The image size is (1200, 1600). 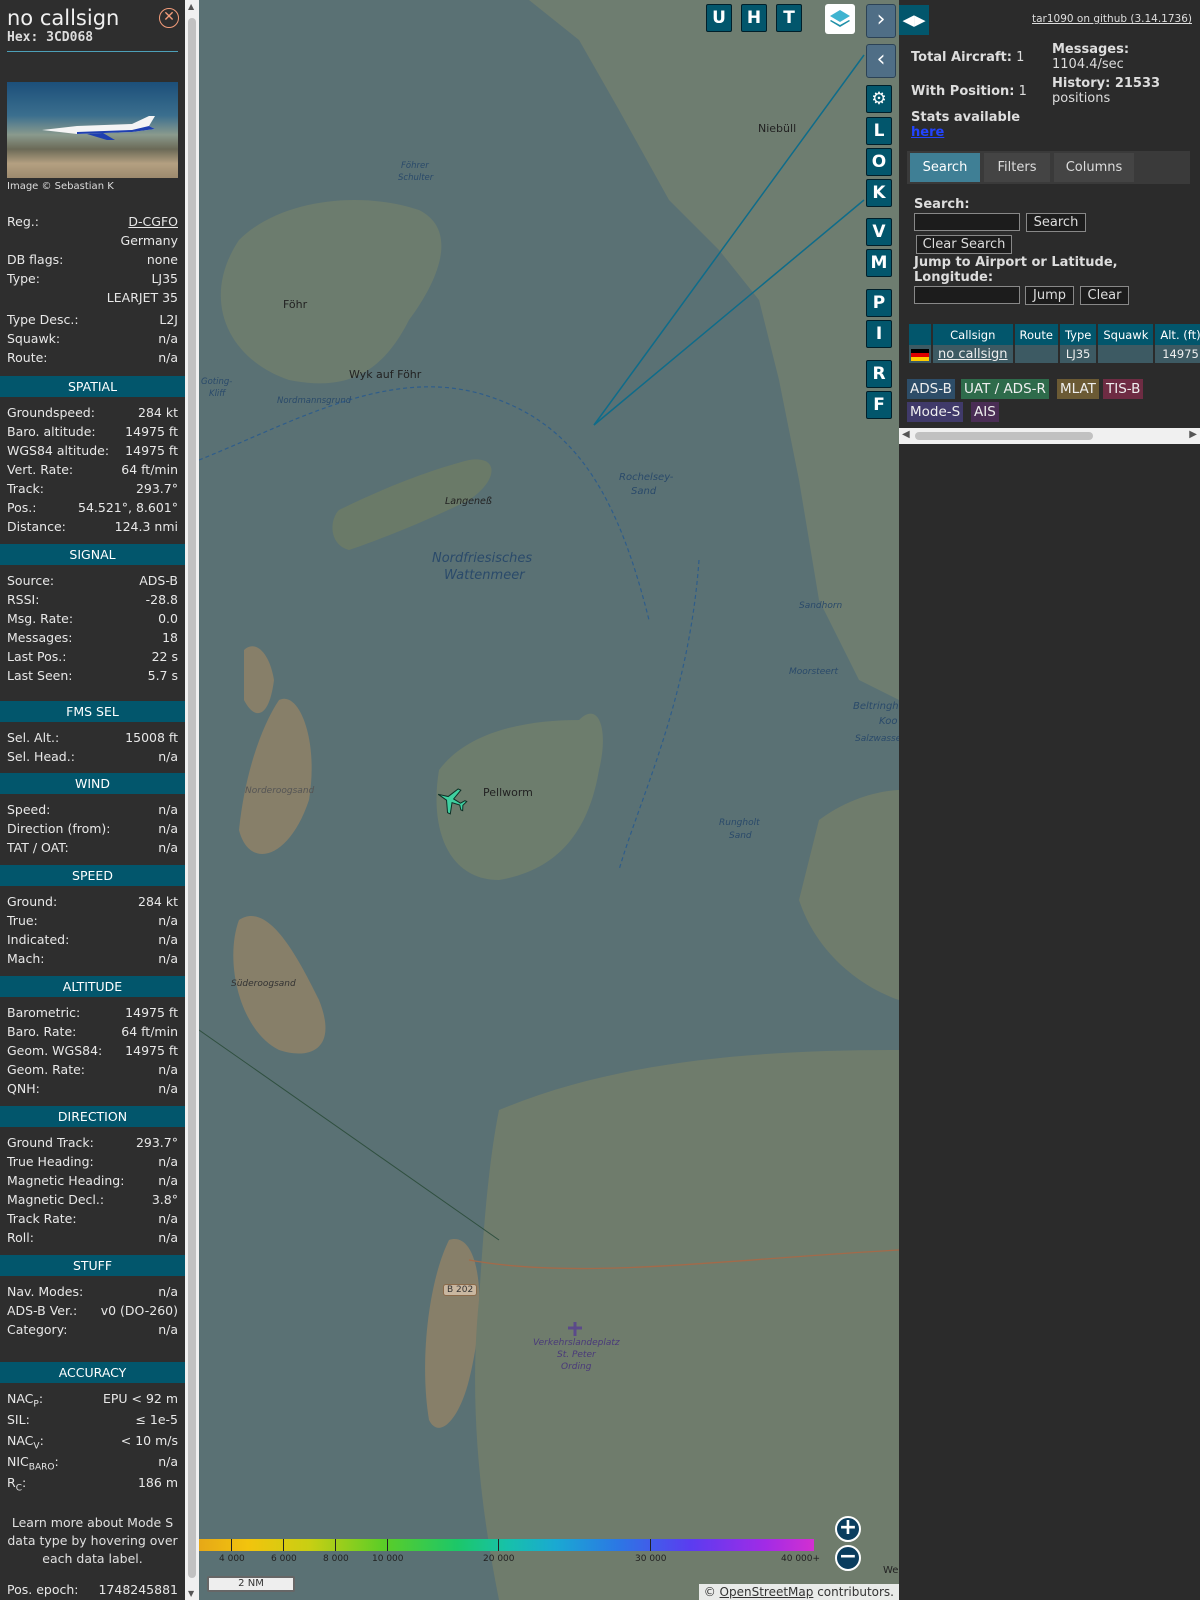 What do you see at coordinates (153, 221) in the screenshot?
I see `registration-link: D-CGFO` at bounding box center [153, 221].